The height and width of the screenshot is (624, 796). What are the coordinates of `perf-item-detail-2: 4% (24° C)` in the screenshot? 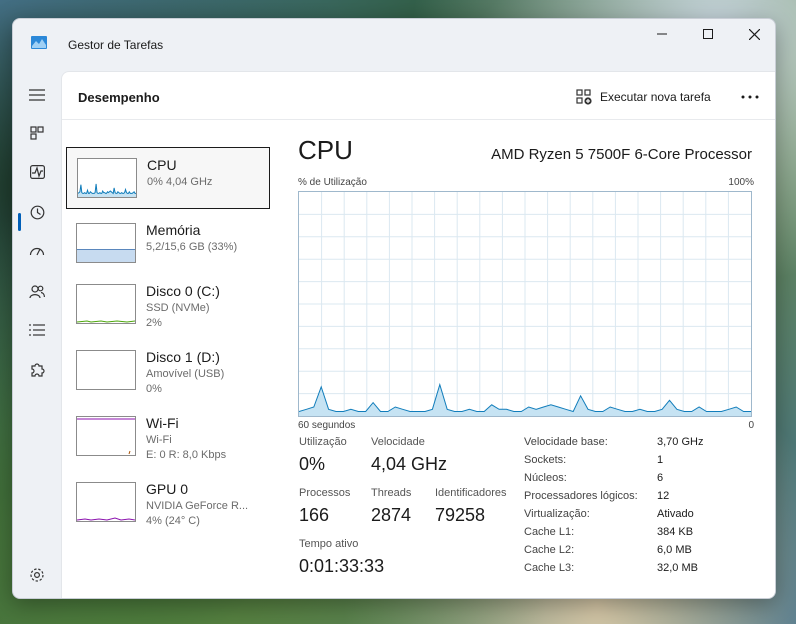 It's located at (173, 521).